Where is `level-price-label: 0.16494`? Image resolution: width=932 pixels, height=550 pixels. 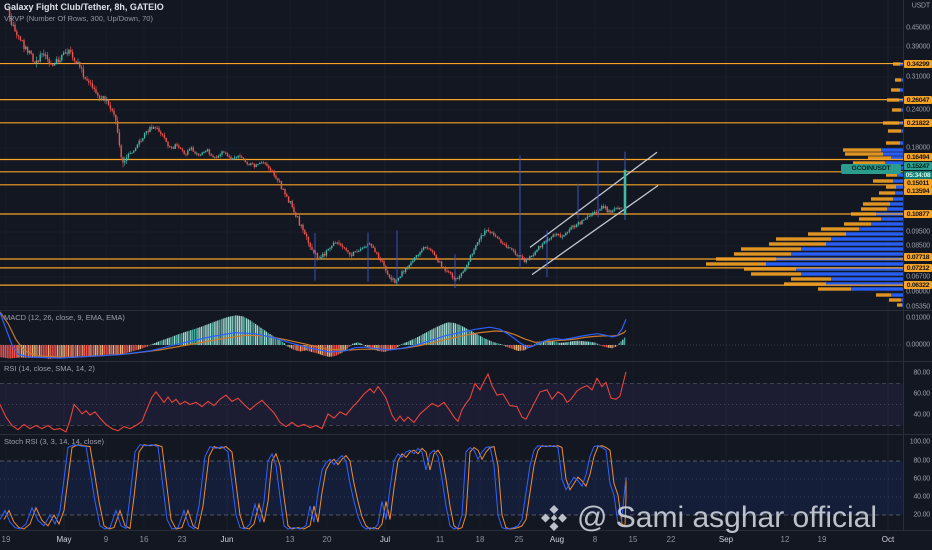 level-price-label: 0.16494 is located at coordinates (918, 157).